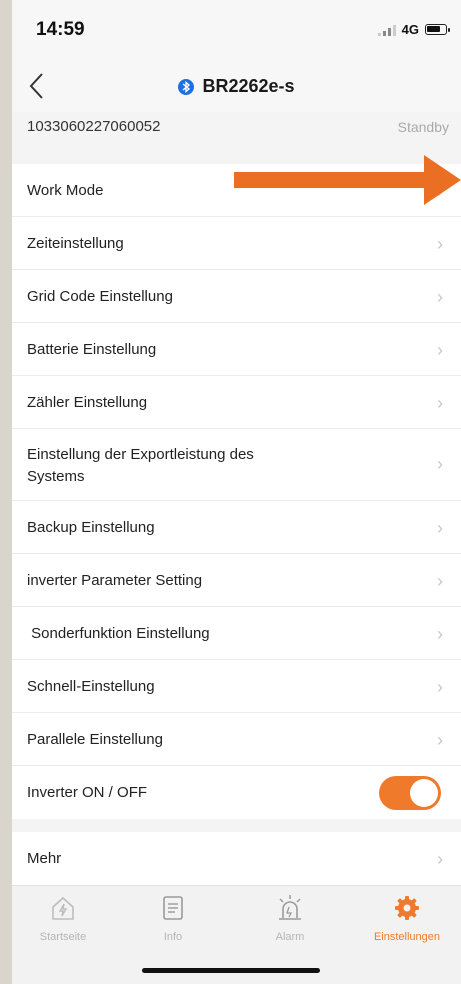  What do you see at coordinates (236, 633) in the screenshot?
I see `settings-item-special-function: Sonderfunktion Einstellung ›` at bounding box center [236, 633].